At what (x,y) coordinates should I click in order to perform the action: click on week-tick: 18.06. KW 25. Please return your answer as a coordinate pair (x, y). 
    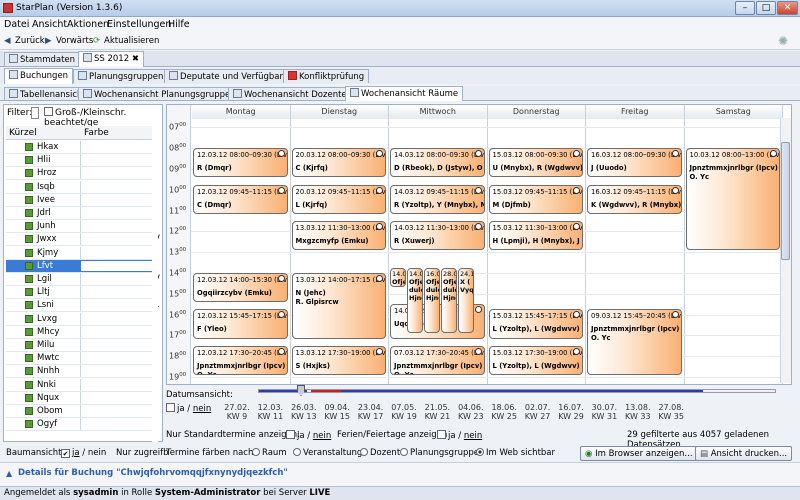
    Looking at the image, I should click on (504, 412).